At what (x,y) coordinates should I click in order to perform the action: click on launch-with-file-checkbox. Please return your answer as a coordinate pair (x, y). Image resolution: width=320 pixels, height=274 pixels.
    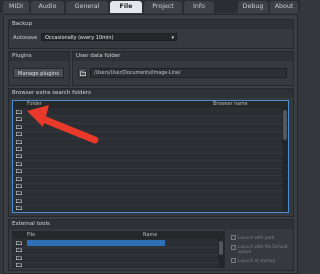
    Looking at the image, I should click on (233, 247).